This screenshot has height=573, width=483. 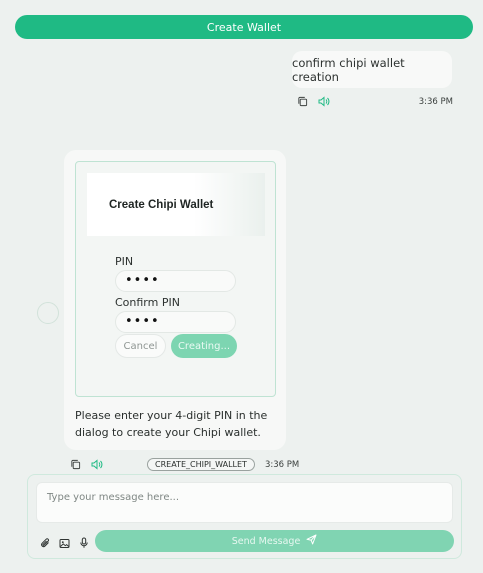 What do you see at coordinates (266, 541) in the screenshot?
I see `send-message-label: Send Message` at bounding box center [266, 541].